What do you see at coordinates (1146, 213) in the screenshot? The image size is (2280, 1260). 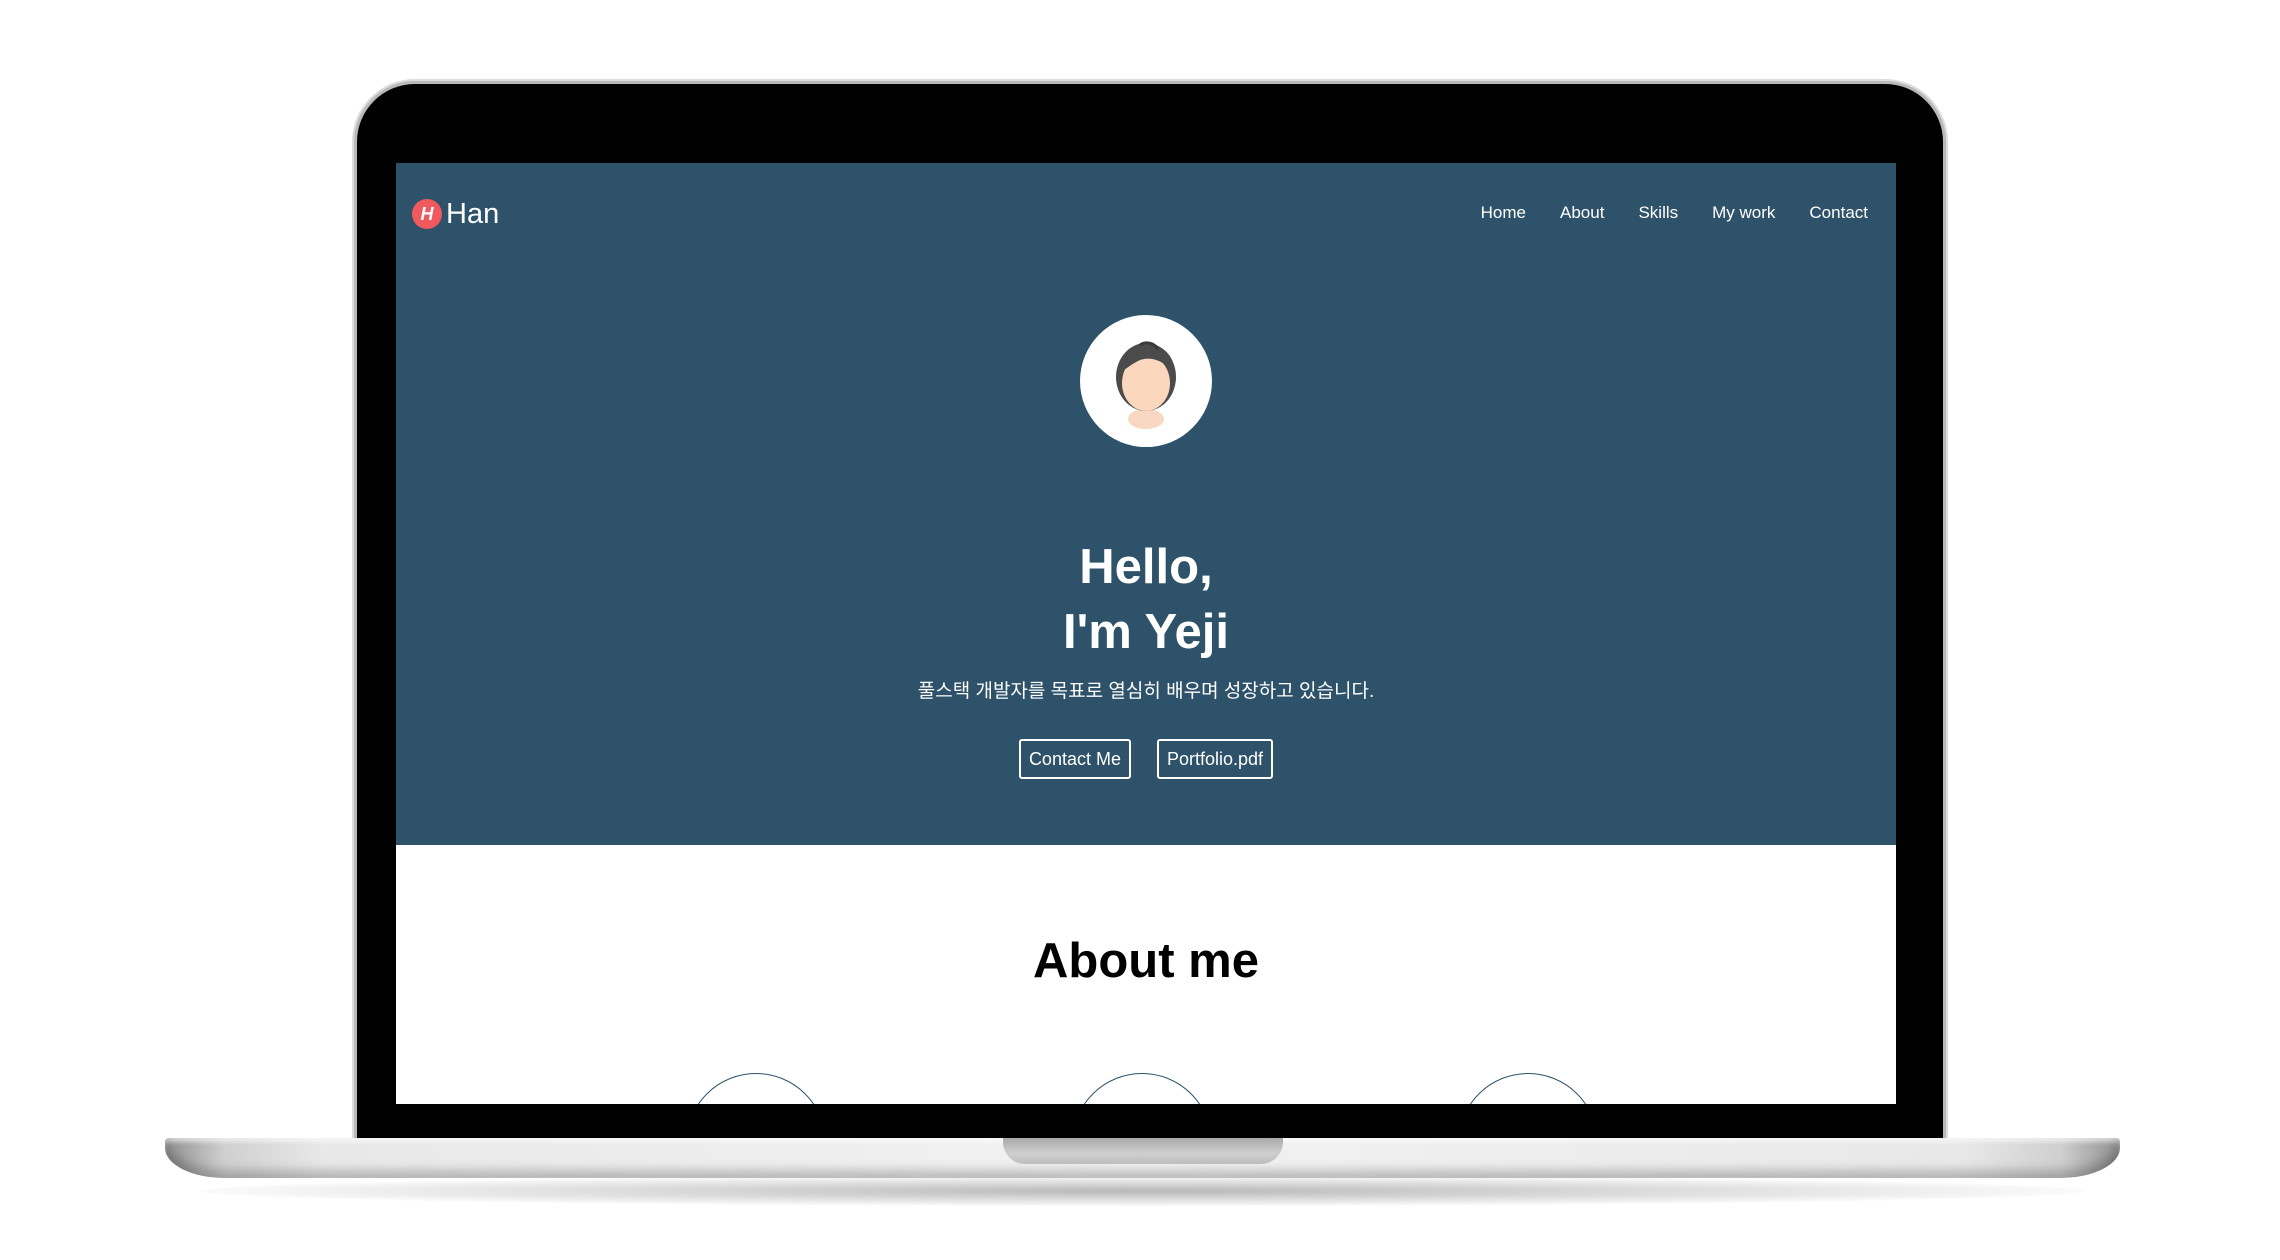 I see `navbar: H Han Home About Skills My work Contact` at bounding box center [1146, 213].